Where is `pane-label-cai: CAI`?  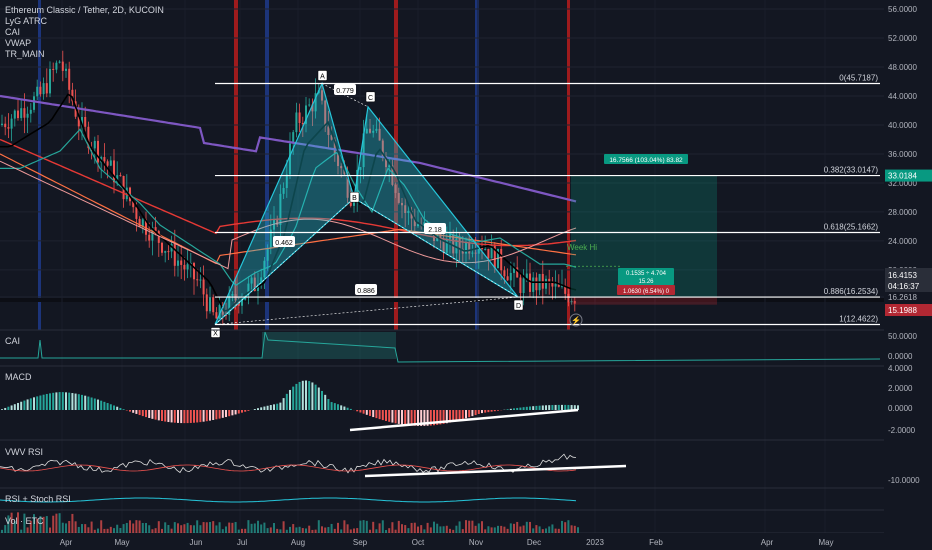 pane-label-cai: CAI is located at coordinates (12, 341).